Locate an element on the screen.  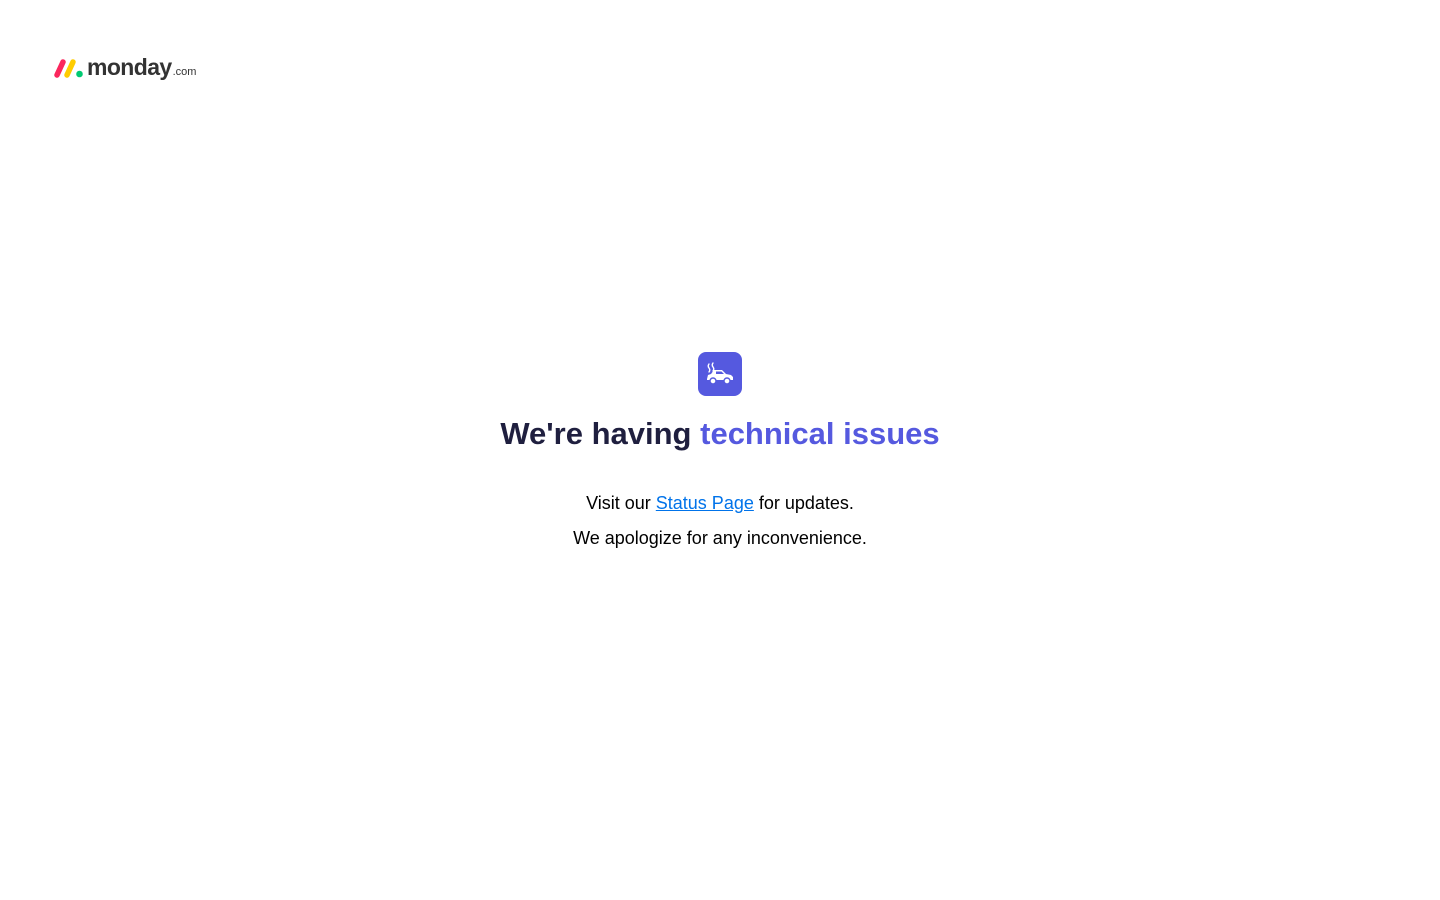
monday-logo-mark-icon is located at coordinates (68, 68).